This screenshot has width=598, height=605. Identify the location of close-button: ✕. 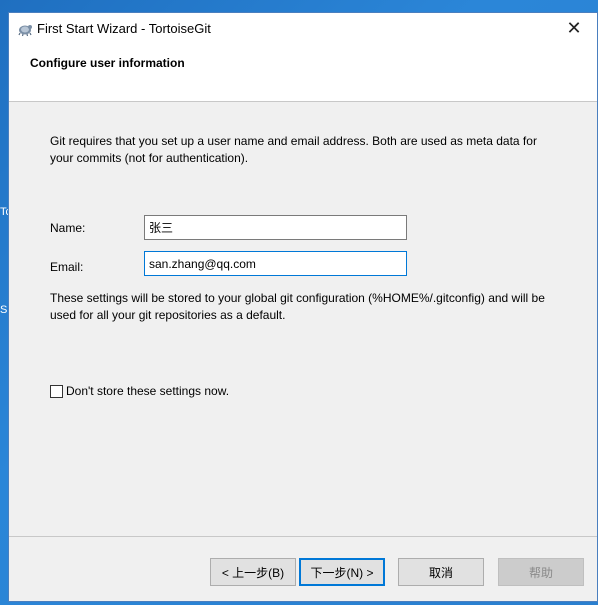
(574, 28).